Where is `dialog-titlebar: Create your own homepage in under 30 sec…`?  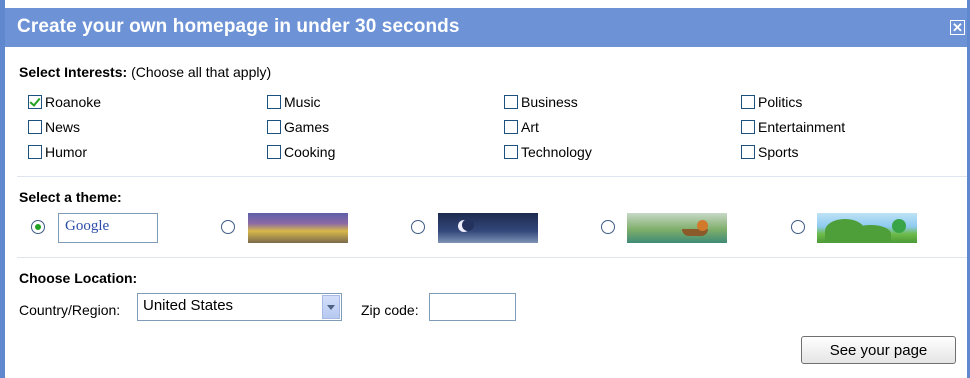 dialog-titlebar: Create your own homepage in under 30 sec… is located at coordinates (486, 27).